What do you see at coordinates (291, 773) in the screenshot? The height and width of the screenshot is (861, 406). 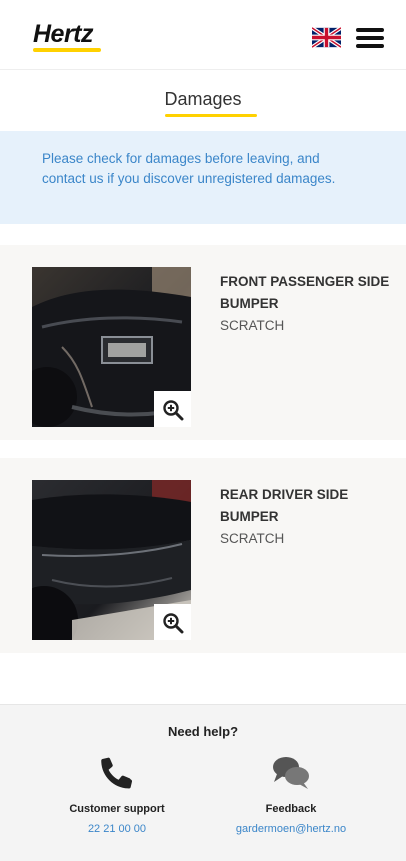 I see `chat-bubbles-icon` at bounding box center [291, 773].